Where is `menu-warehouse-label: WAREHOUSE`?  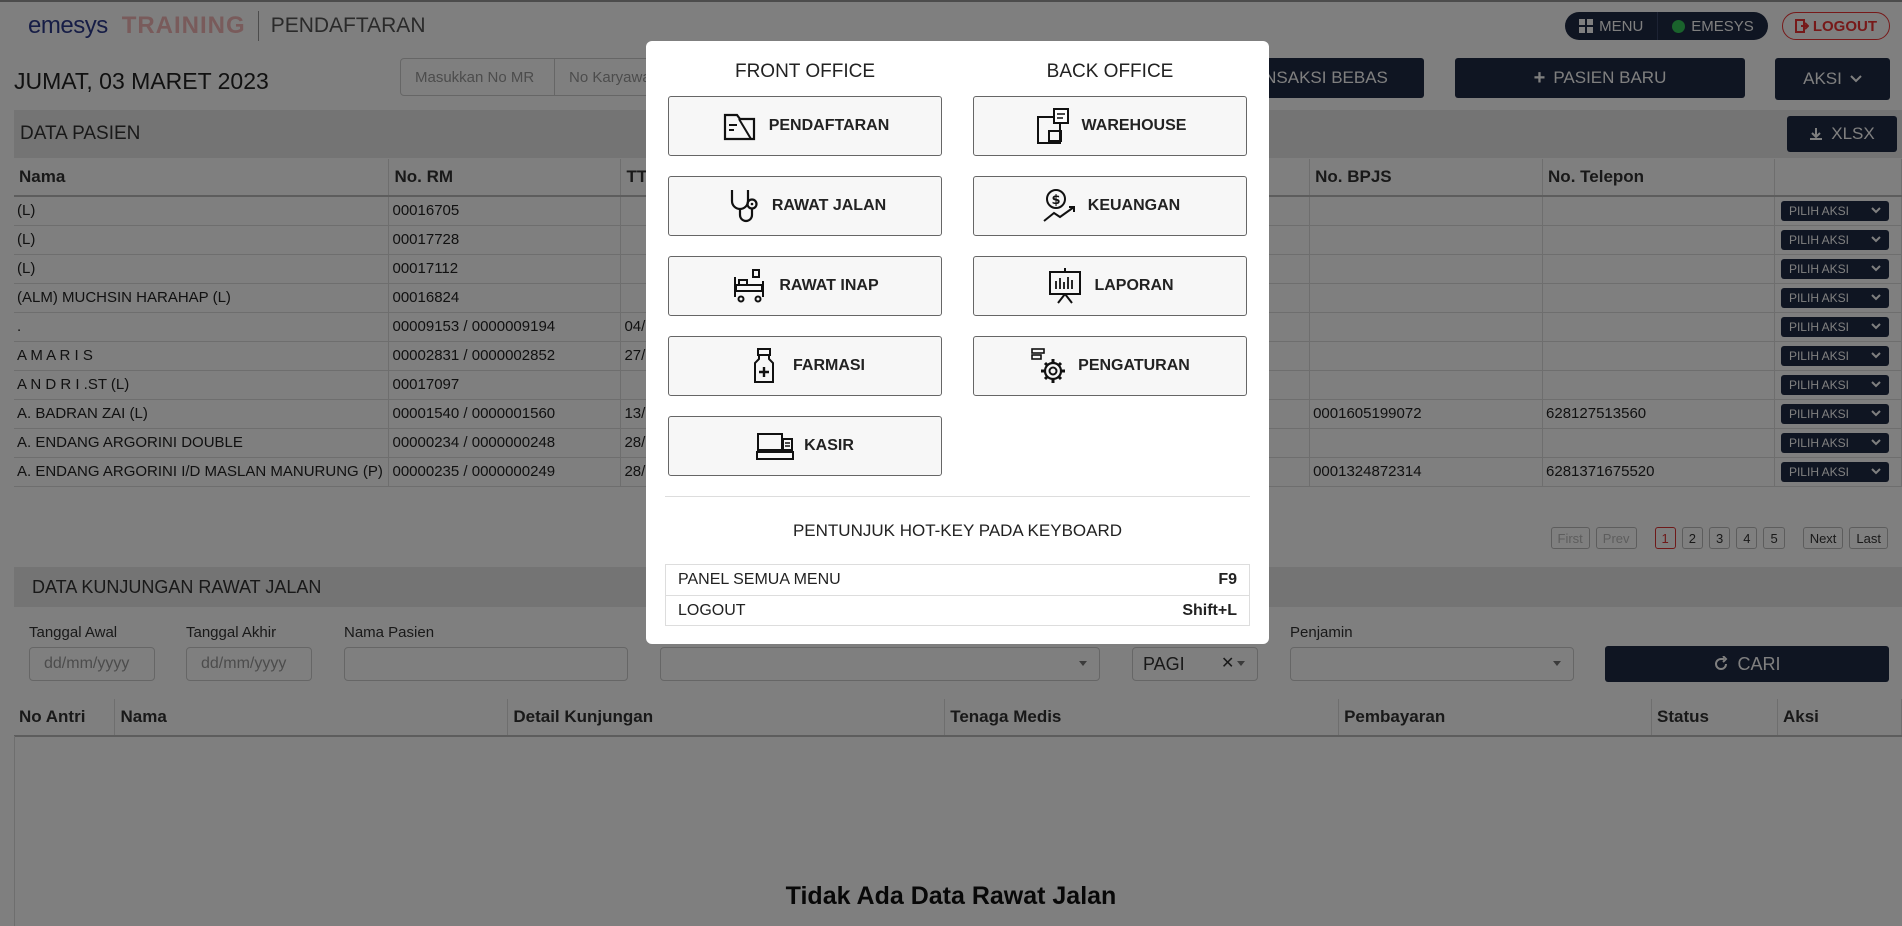 menu-warehouse-label: WAREHOUSE is located at coordinates (1134, 125).